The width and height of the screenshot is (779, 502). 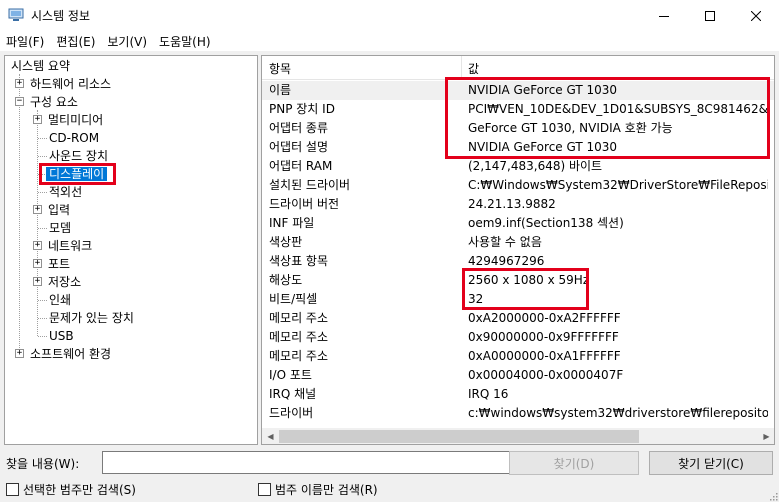 I want to click on window-title: 시스템 정보, so click(x=61, y=16).